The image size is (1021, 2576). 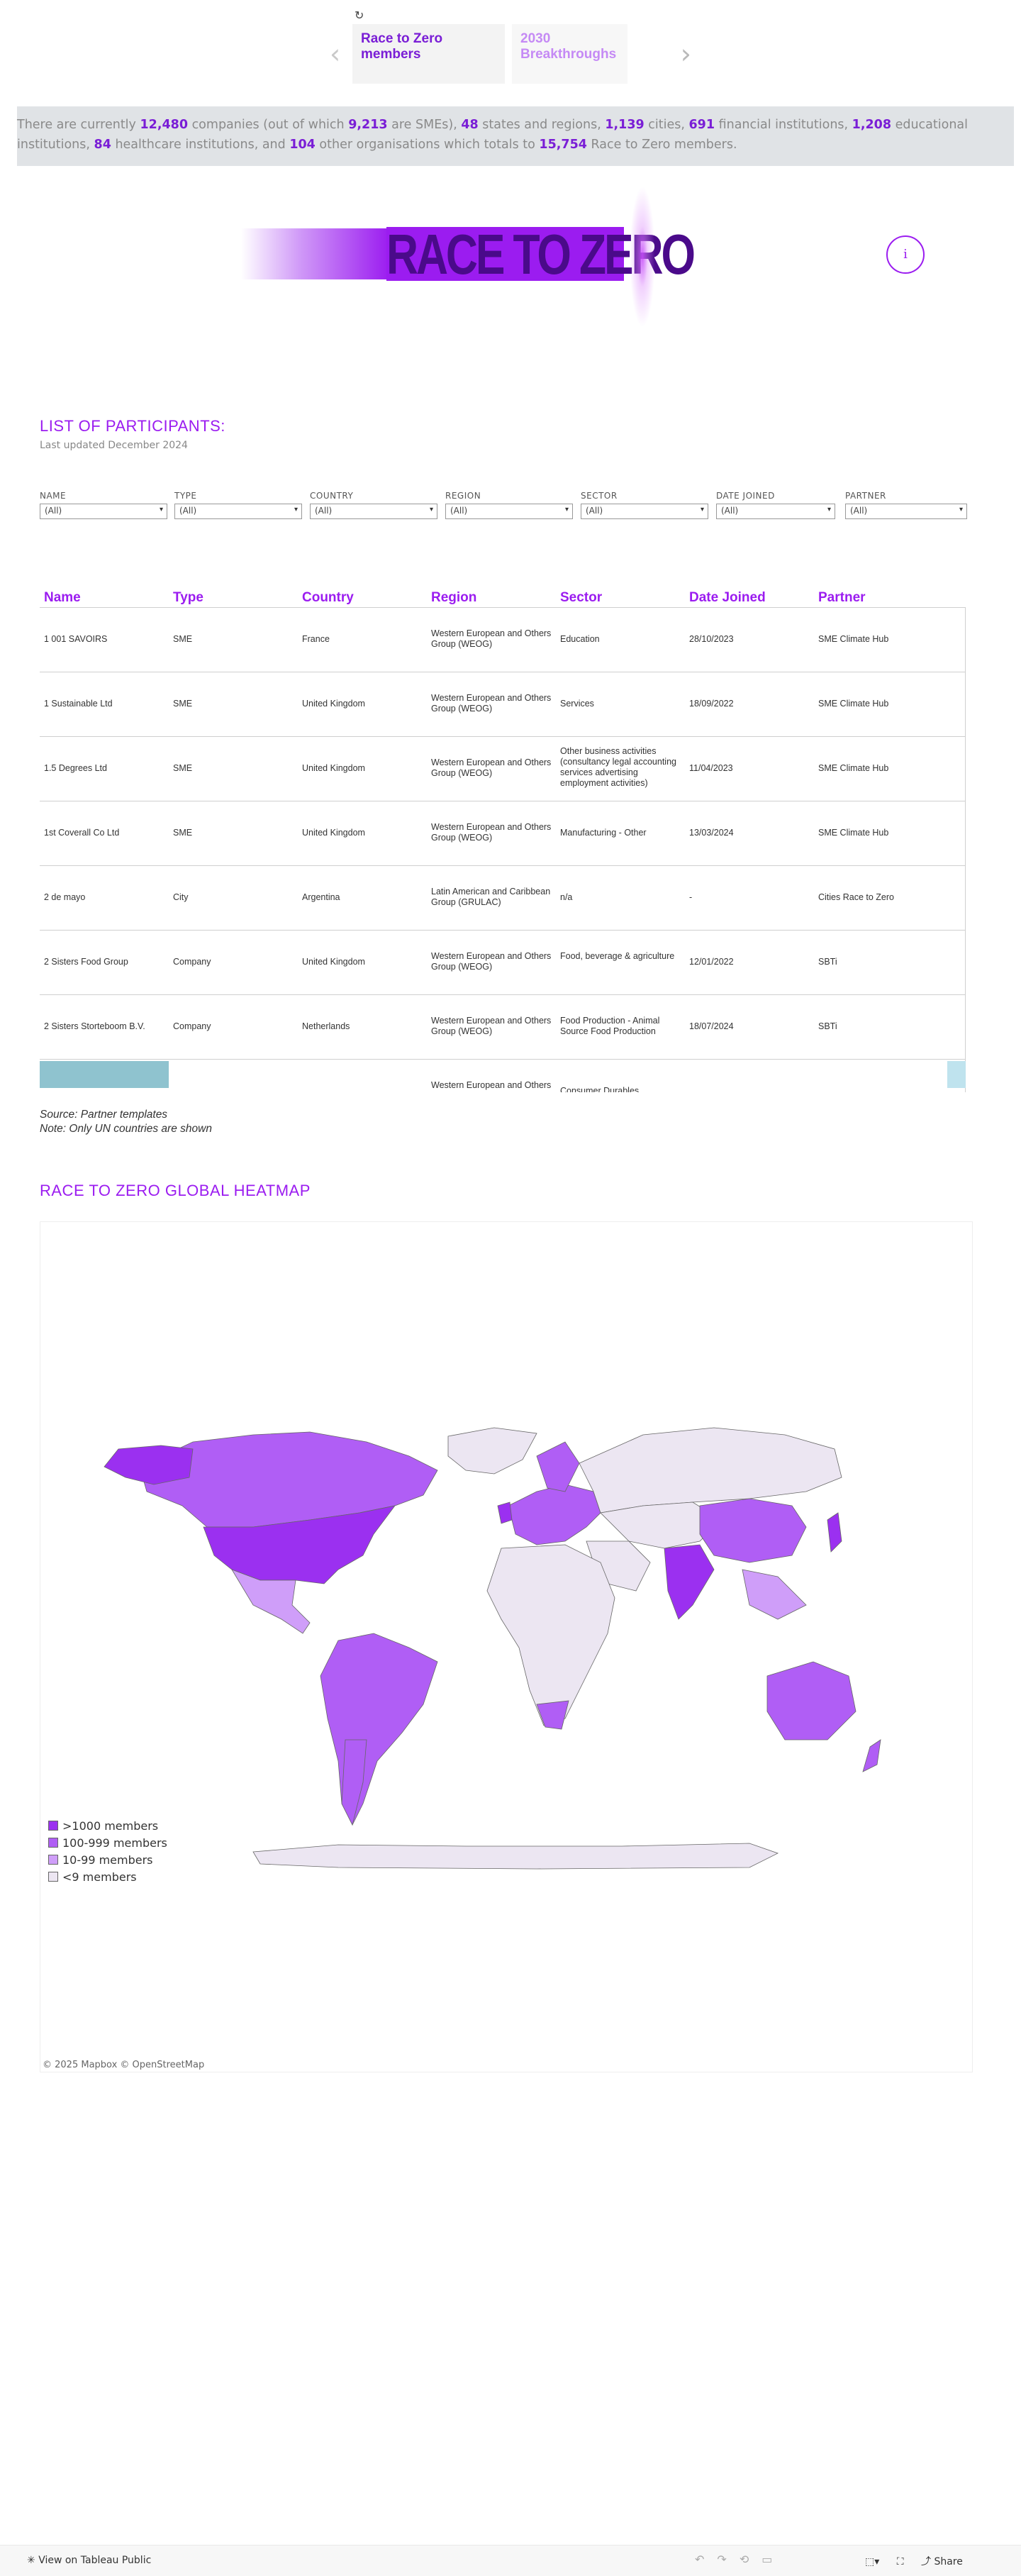 I want to click on cell-date-joined: 13/03/2024, so click(x=712, y=833).